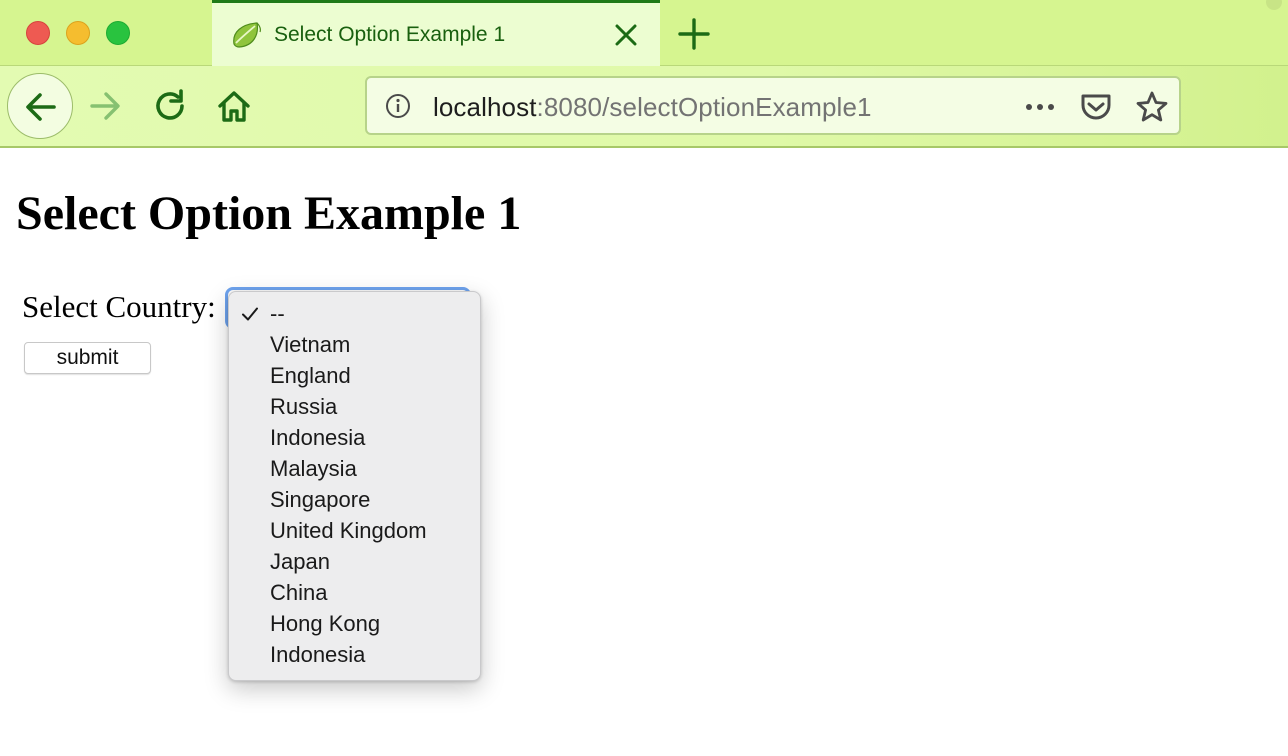 This screenshot has height=756, width=1288. What do you see at coordinates (247, 35) in the screenshot?
I see `spring-leaf-icon` at bounding box center [247, 35].